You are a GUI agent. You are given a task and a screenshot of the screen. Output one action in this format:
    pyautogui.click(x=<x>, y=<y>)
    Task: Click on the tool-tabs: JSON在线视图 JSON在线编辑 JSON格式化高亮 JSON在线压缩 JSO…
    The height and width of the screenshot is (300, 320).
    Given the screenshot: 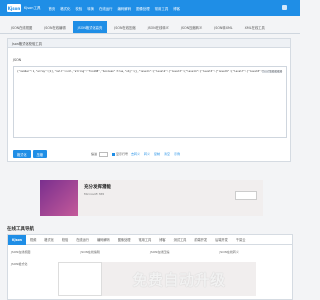 What is the action you would take?
    pyautogui.click(x=150, y=27)
    